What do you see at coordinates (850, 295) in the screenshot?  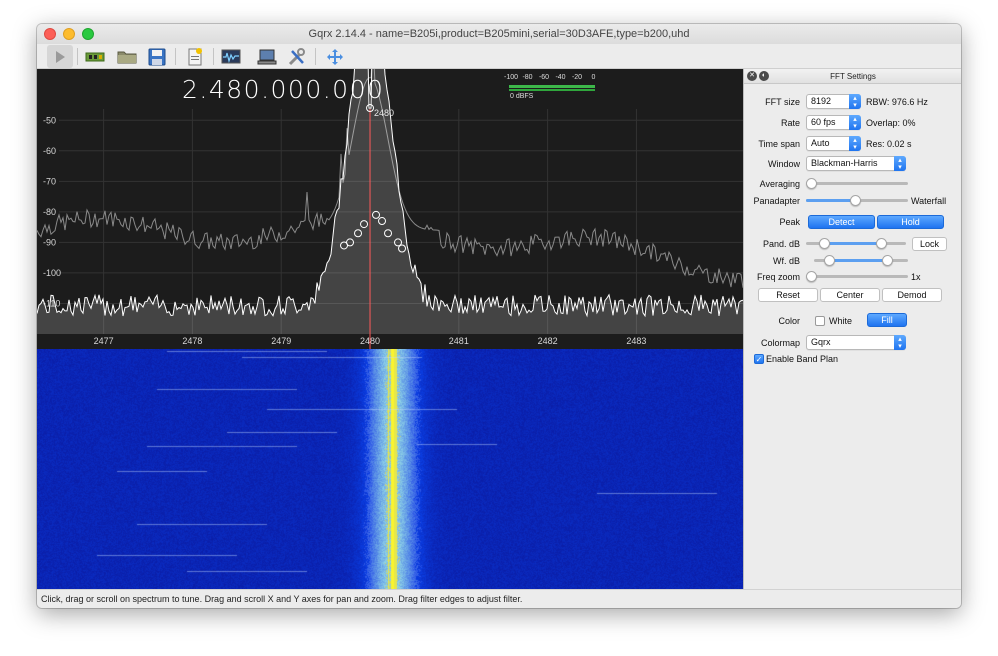 I see `center-button: Center` at bounding box center [850, 295].